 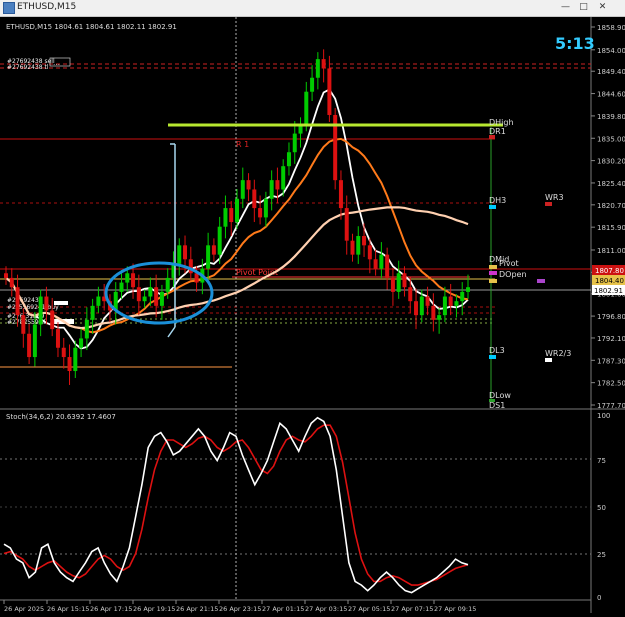 What do you see at coordinates (611, 384) in the screenshot?
I see `price-axis-label: 1782.50` at bounding box center [611, 384].